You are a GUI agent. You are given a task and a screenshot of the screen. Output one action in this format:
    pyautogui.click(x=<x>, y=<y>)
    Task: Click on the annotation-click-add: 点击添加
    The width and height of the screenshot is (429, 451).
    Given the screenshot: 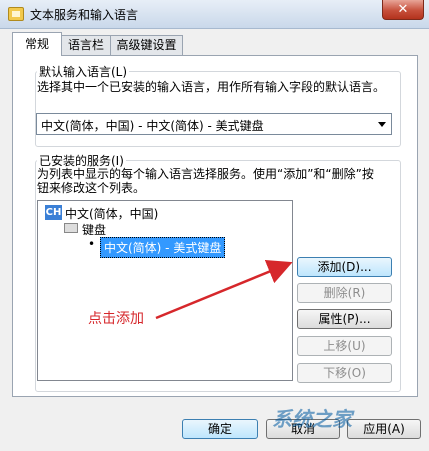 What is the action you would take?
    pyautogui.click(x=116, y=319)
    